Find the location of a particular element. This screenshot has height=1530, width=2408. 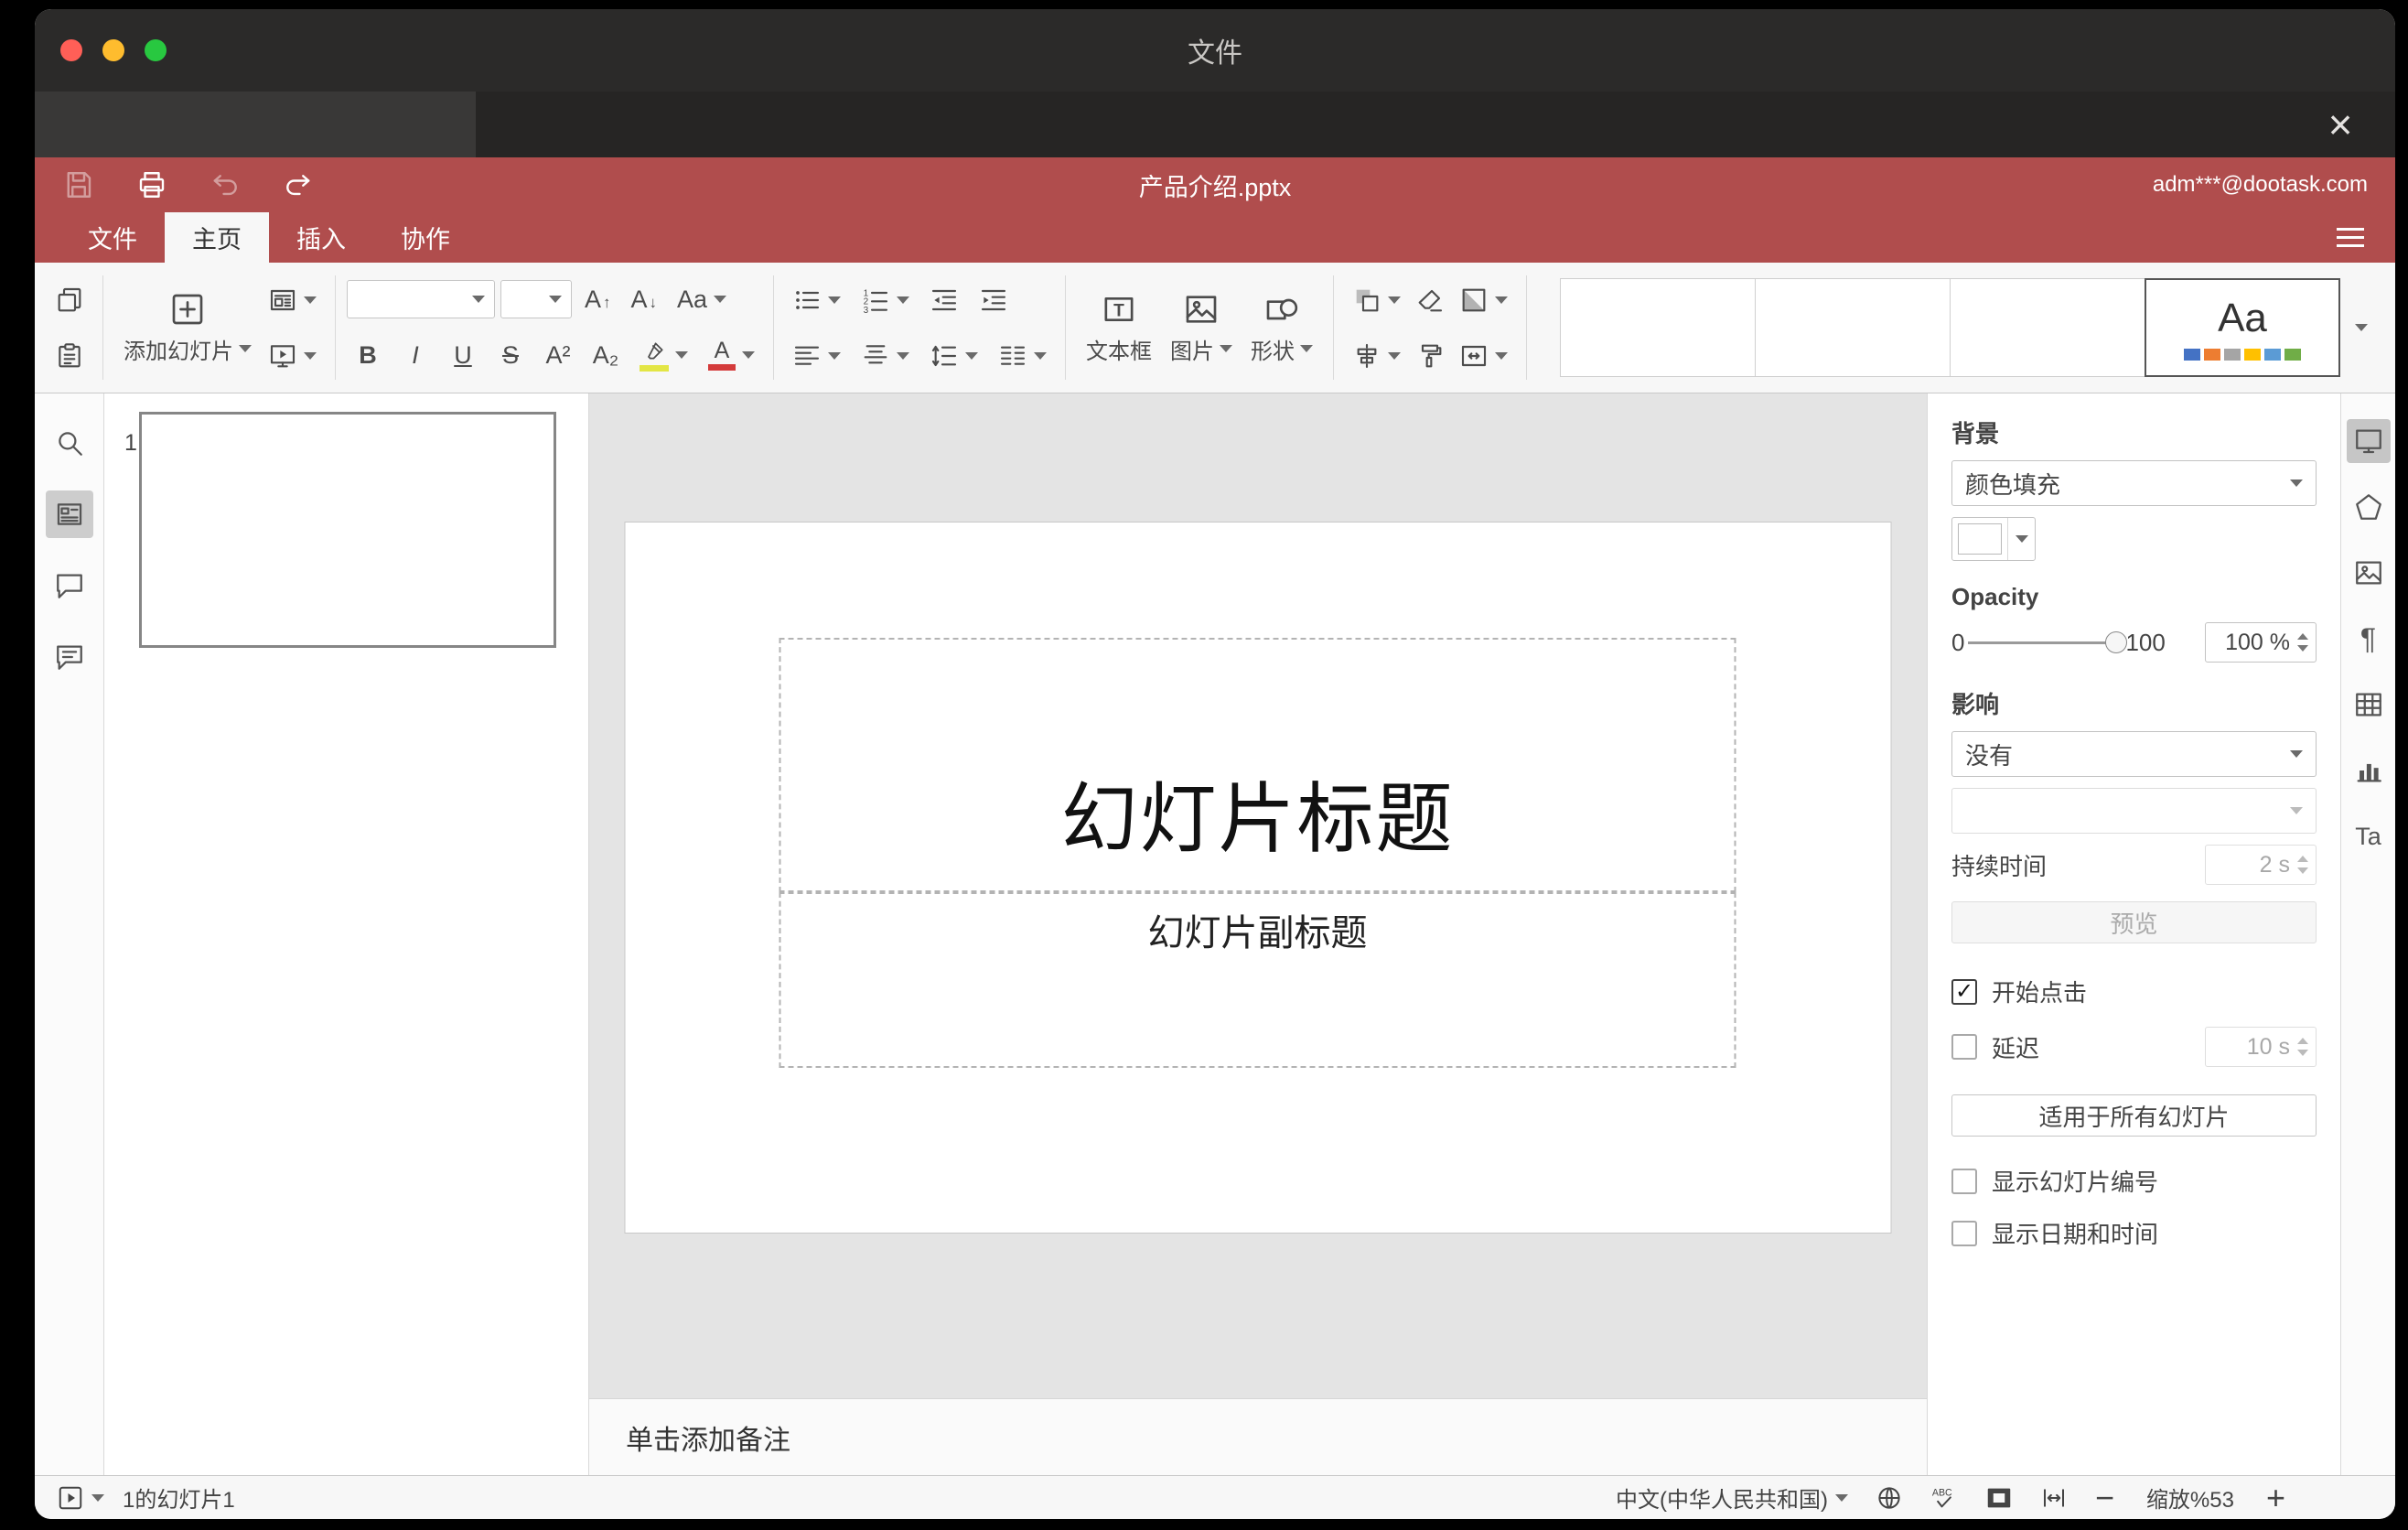

close-button: × is located at coordinates (2340, 124).